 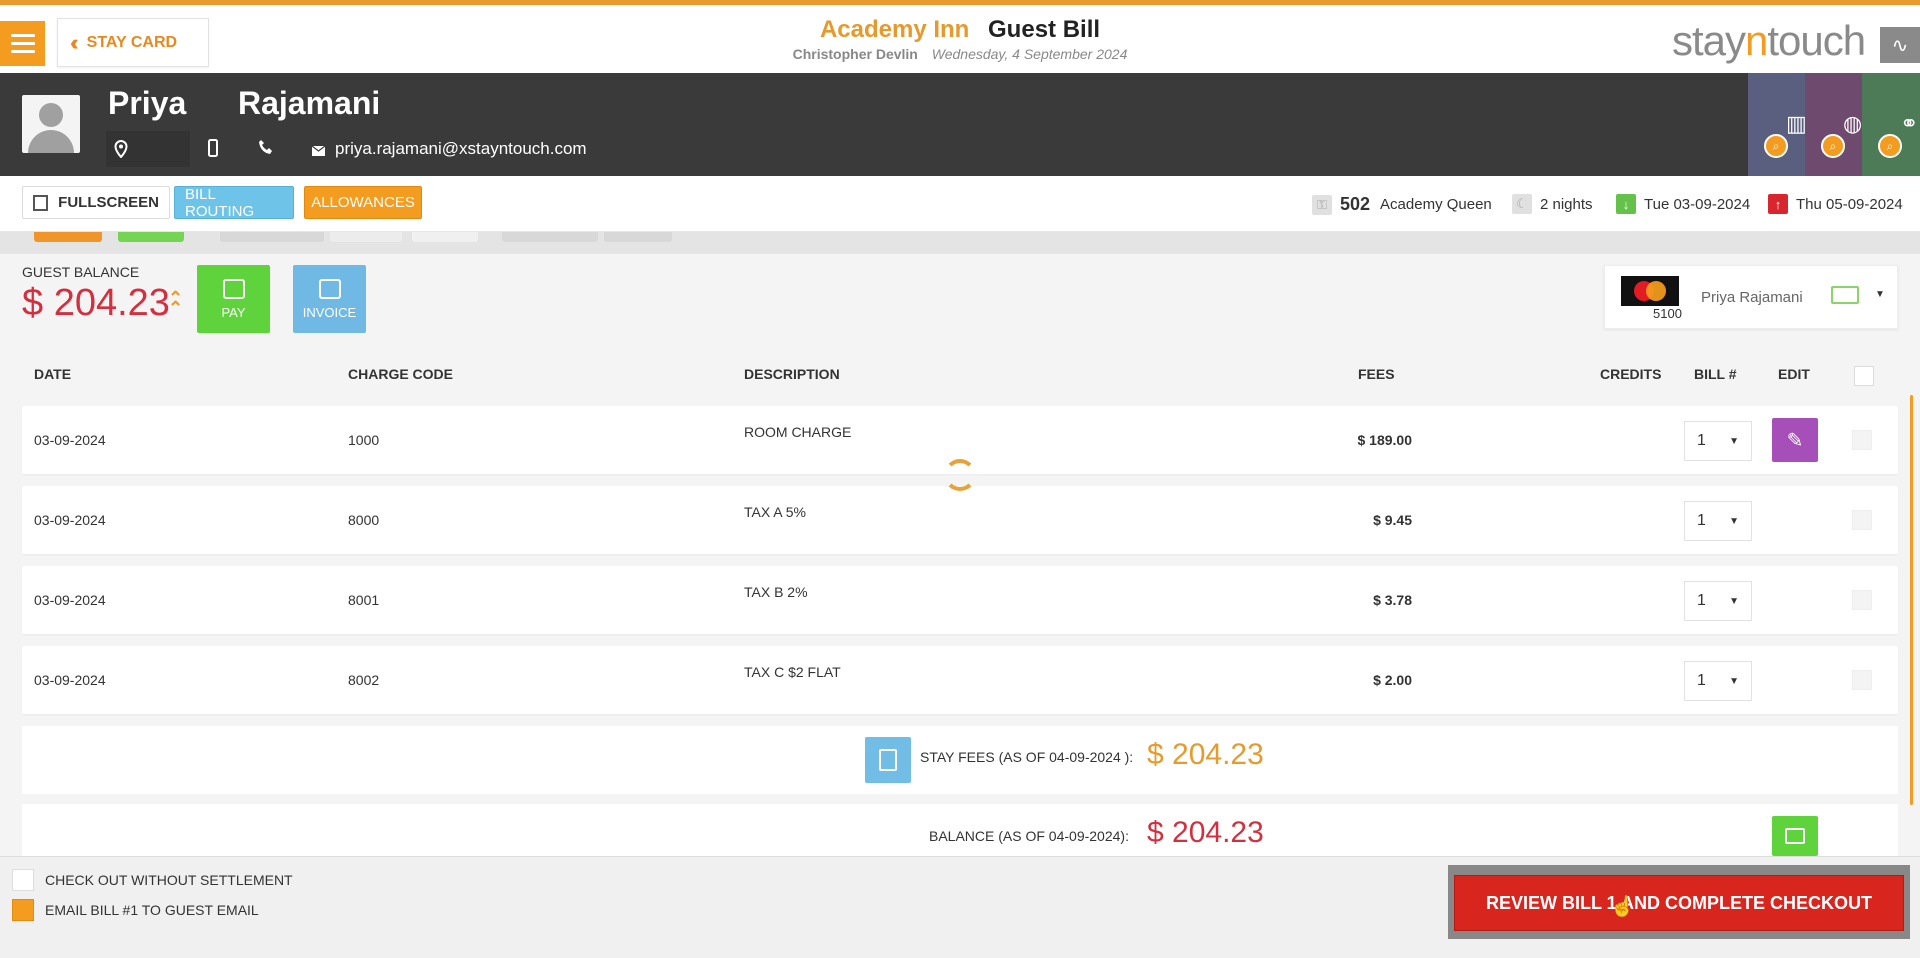 I want to click on table-row: 03-09-2024 8001 TAX B 2% $ 3.78 1 ▼, so click(x=960, y=600).